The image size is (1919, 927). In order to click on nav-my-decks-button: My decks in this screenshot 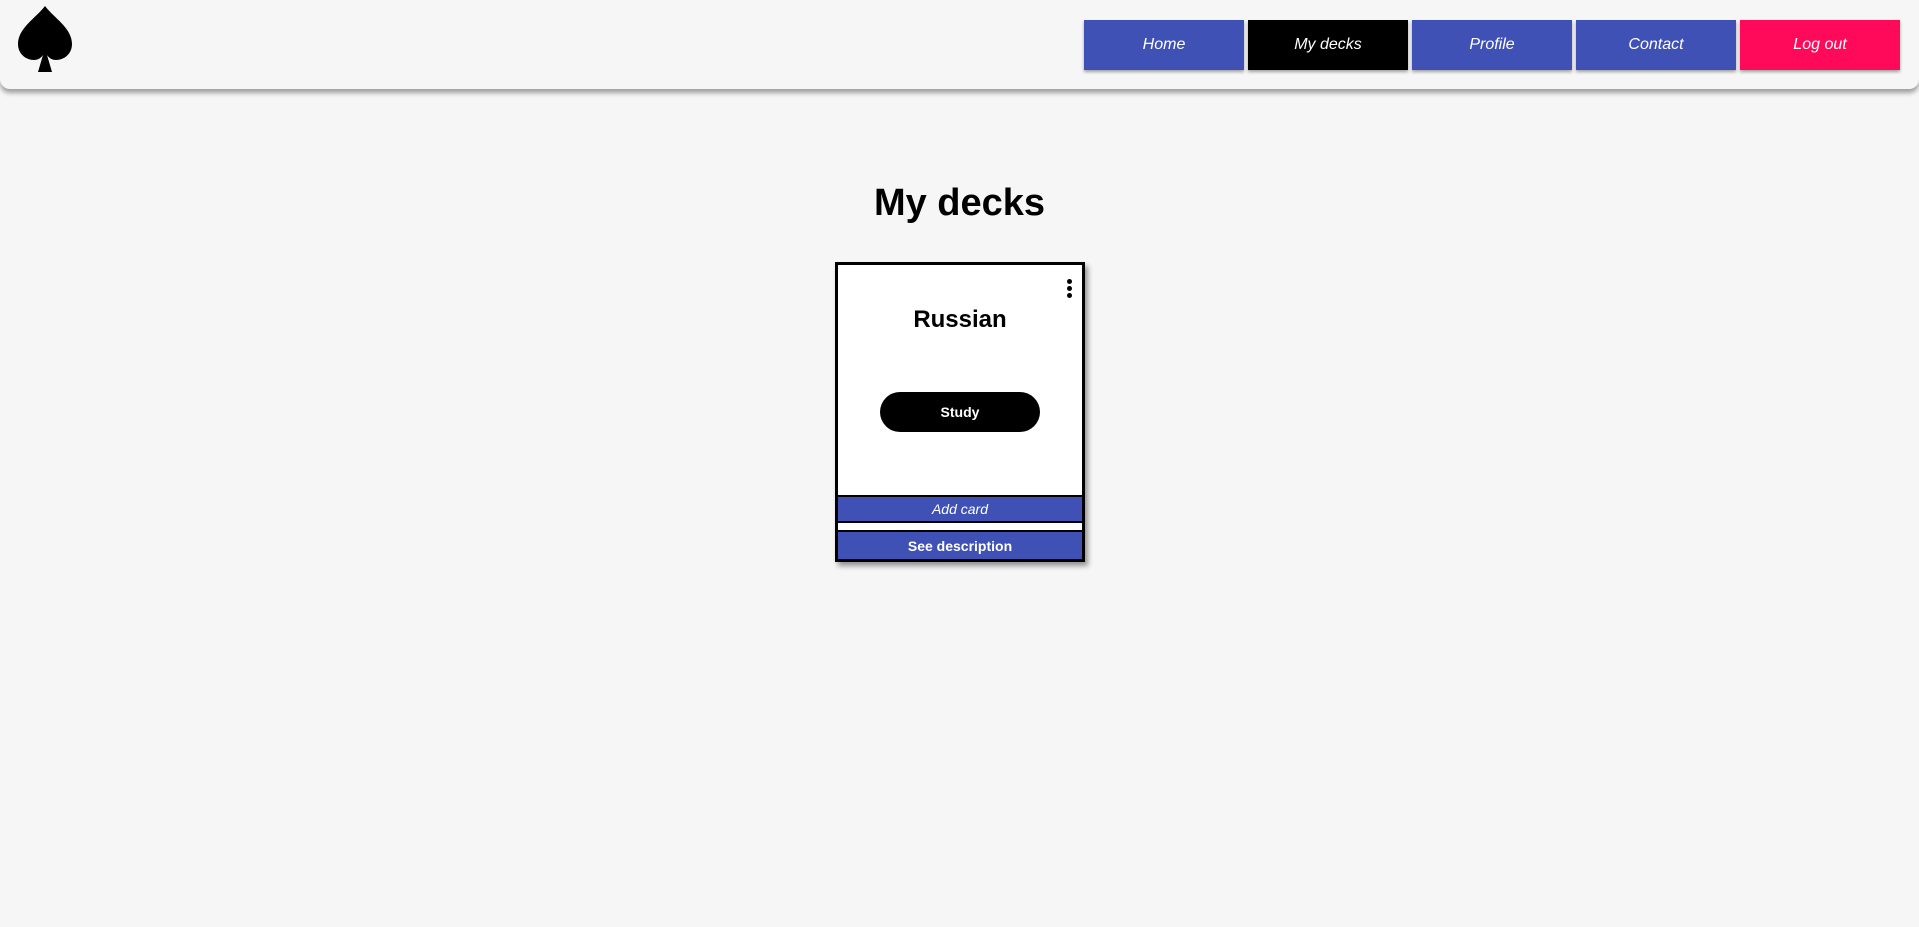, I will do `click(1328, 45)`.